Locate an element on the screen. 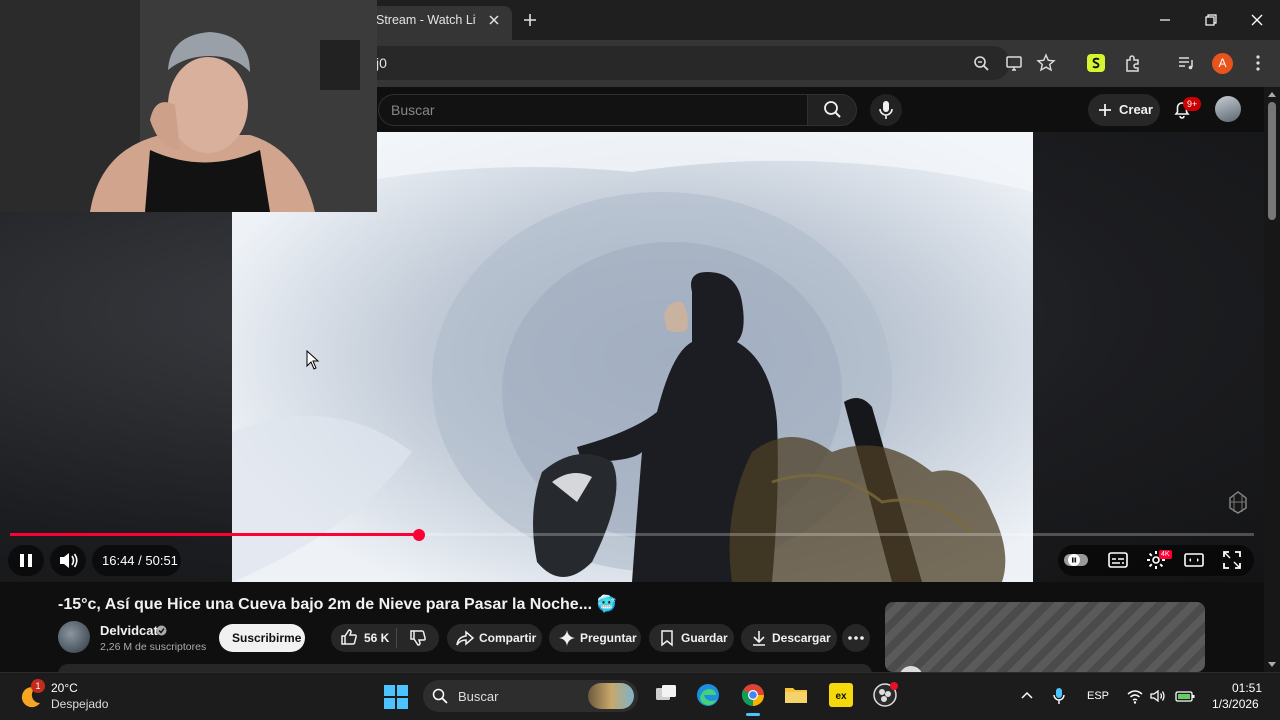 The image size is (1280, 720). zoom-icon is located at coordinates (981, 63).